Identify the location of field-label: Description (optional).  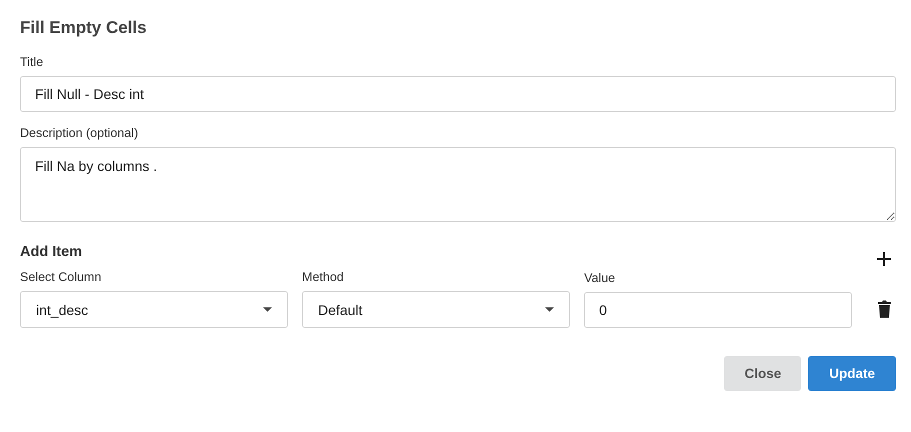
(80, 133).